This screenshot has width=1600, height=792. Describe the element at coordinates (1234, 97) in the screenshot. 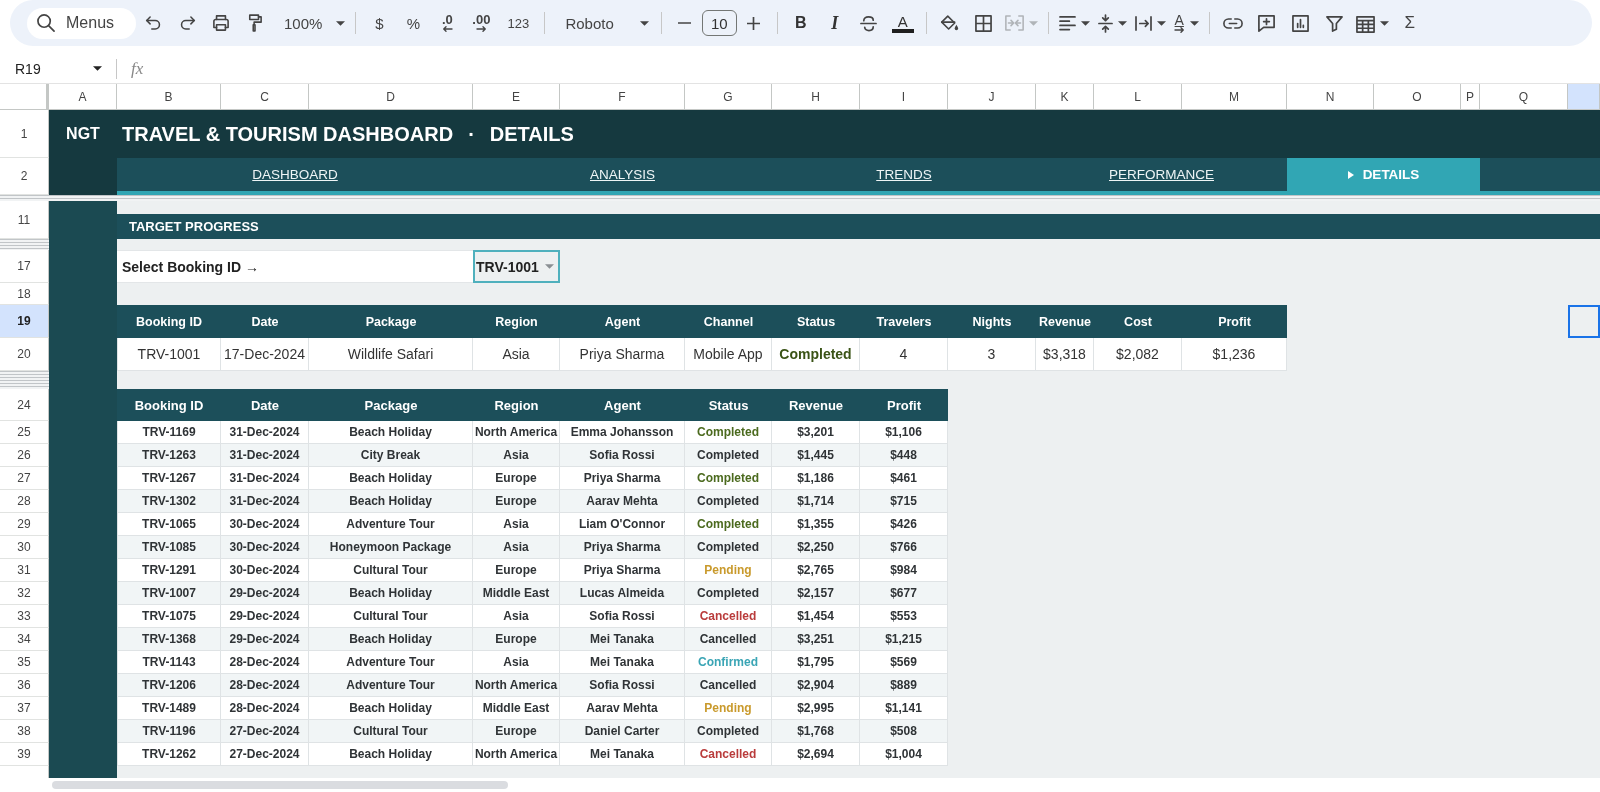

I see `column-header: M` at that location.